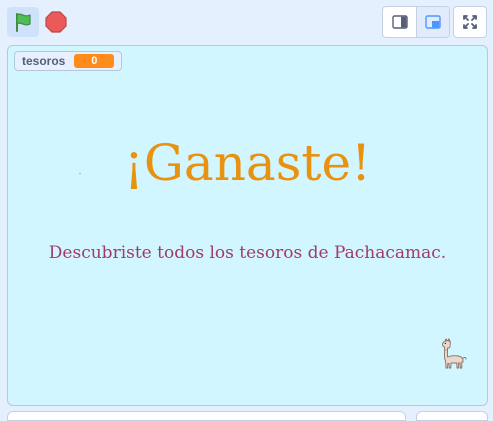 This screenshot has width=493, height=421. I want to click on stage-header, so click(246, 22).